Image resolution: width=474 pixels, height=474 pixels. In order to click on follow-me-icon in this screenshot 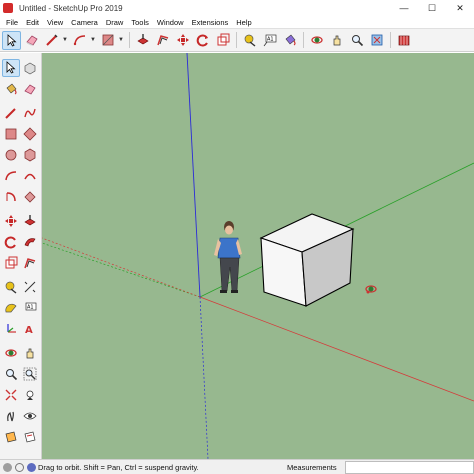, I will do `click(30, 242)`.